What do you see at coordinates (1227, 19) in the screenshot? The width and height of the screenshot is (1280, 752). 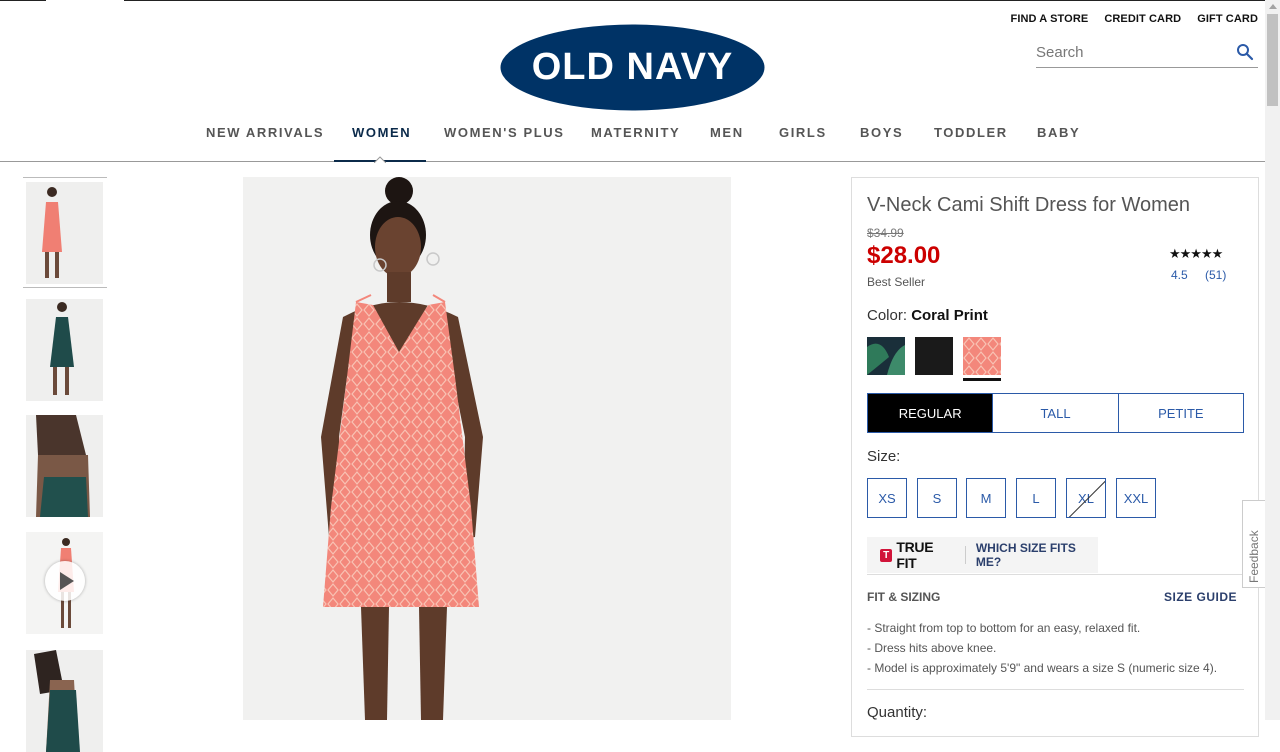 I see `gift-card-link: GIFT CARD` at bounding box center [1227, 19].